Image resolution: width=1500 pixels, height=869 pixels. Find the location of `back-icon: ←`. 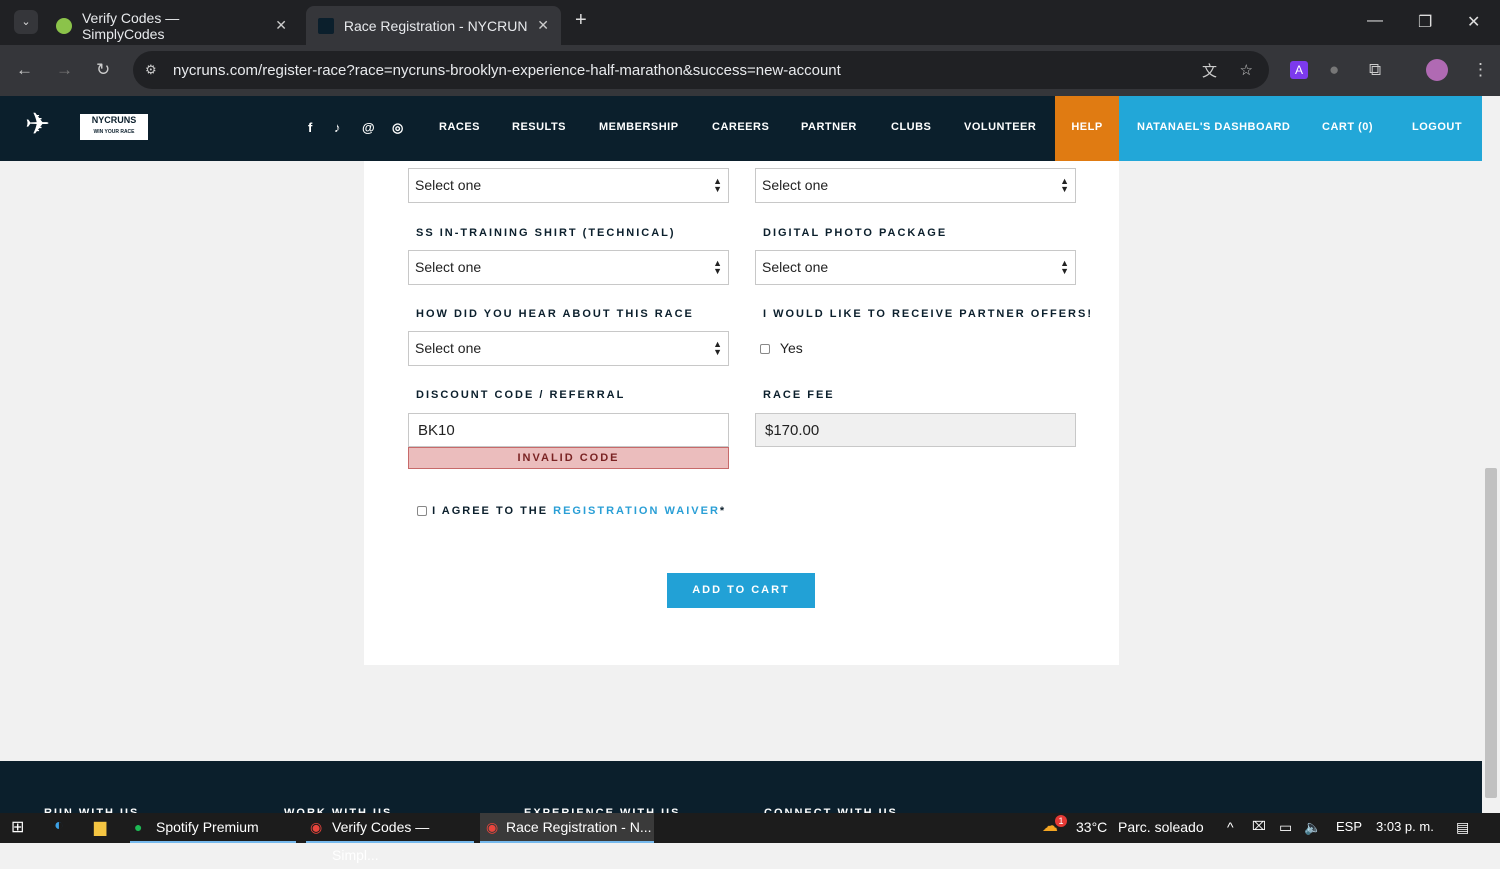

back-icon: ← is located at coordinates (24, 70).